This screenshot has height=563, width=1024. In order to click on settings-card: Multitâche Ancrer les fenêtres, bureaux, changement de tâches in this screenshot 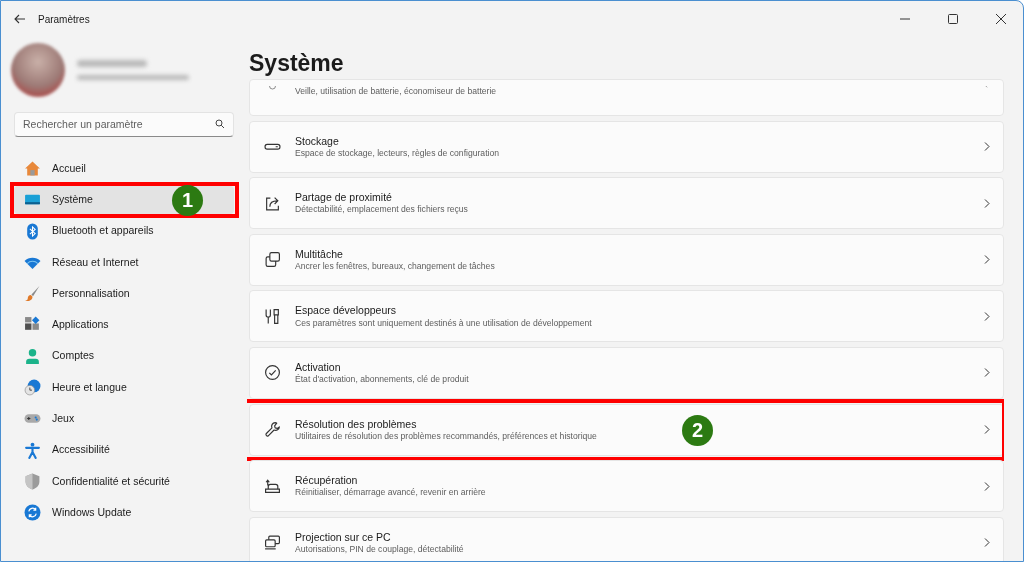, I will do `click(626, 259)`.